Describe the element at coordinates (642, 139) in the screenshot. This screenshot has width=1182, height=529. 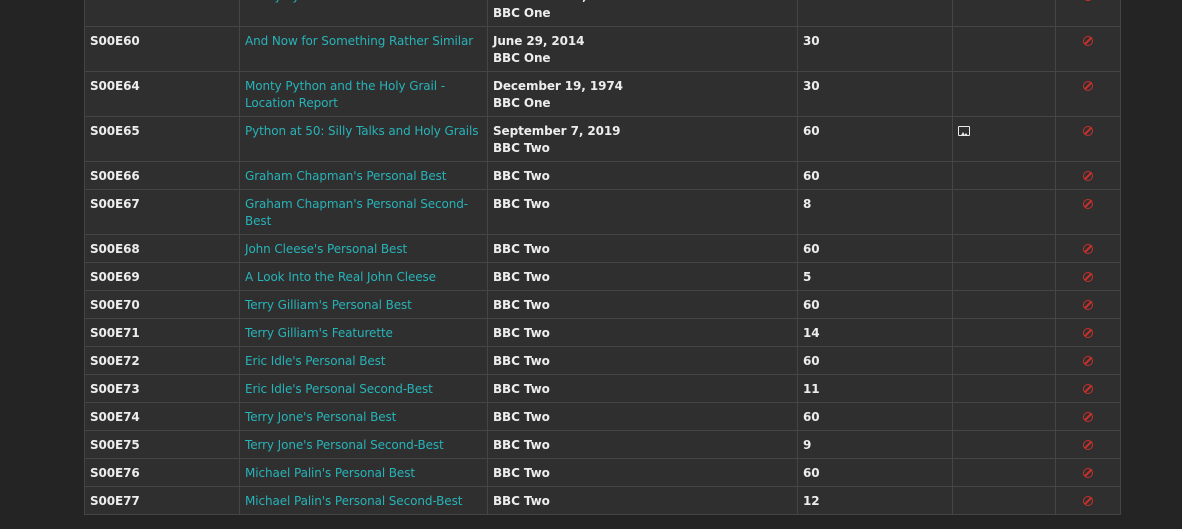
I see `airdate-cell: September 7, 2019 BBC Two` at that location.